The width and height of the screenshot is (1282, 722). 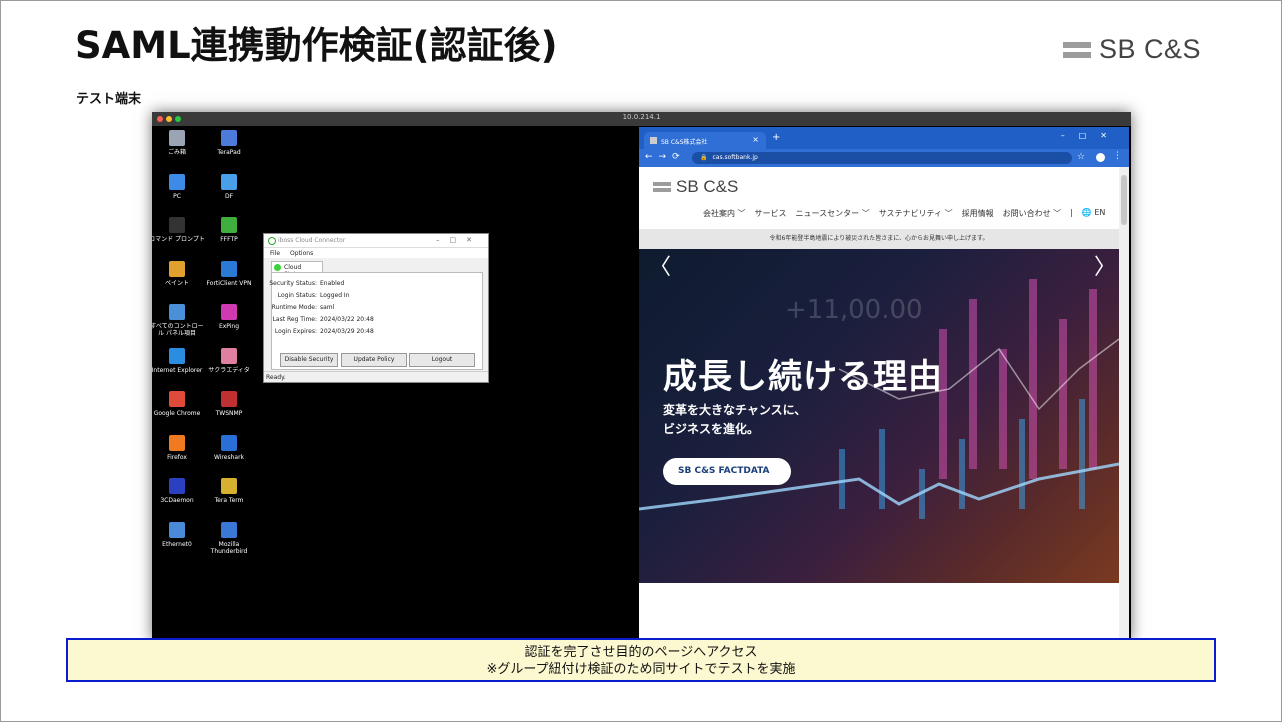 I want to click on window-controls-icon: –□✕, so click(x=459, y=240).